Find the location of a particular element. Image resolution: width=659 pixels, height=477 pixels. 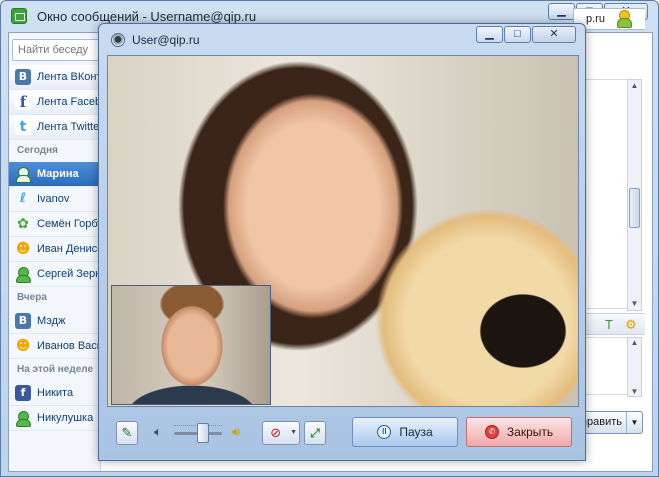

sidebar-item-semyon: ✿ Семён Горбунков is located at coordinates (54, 224).